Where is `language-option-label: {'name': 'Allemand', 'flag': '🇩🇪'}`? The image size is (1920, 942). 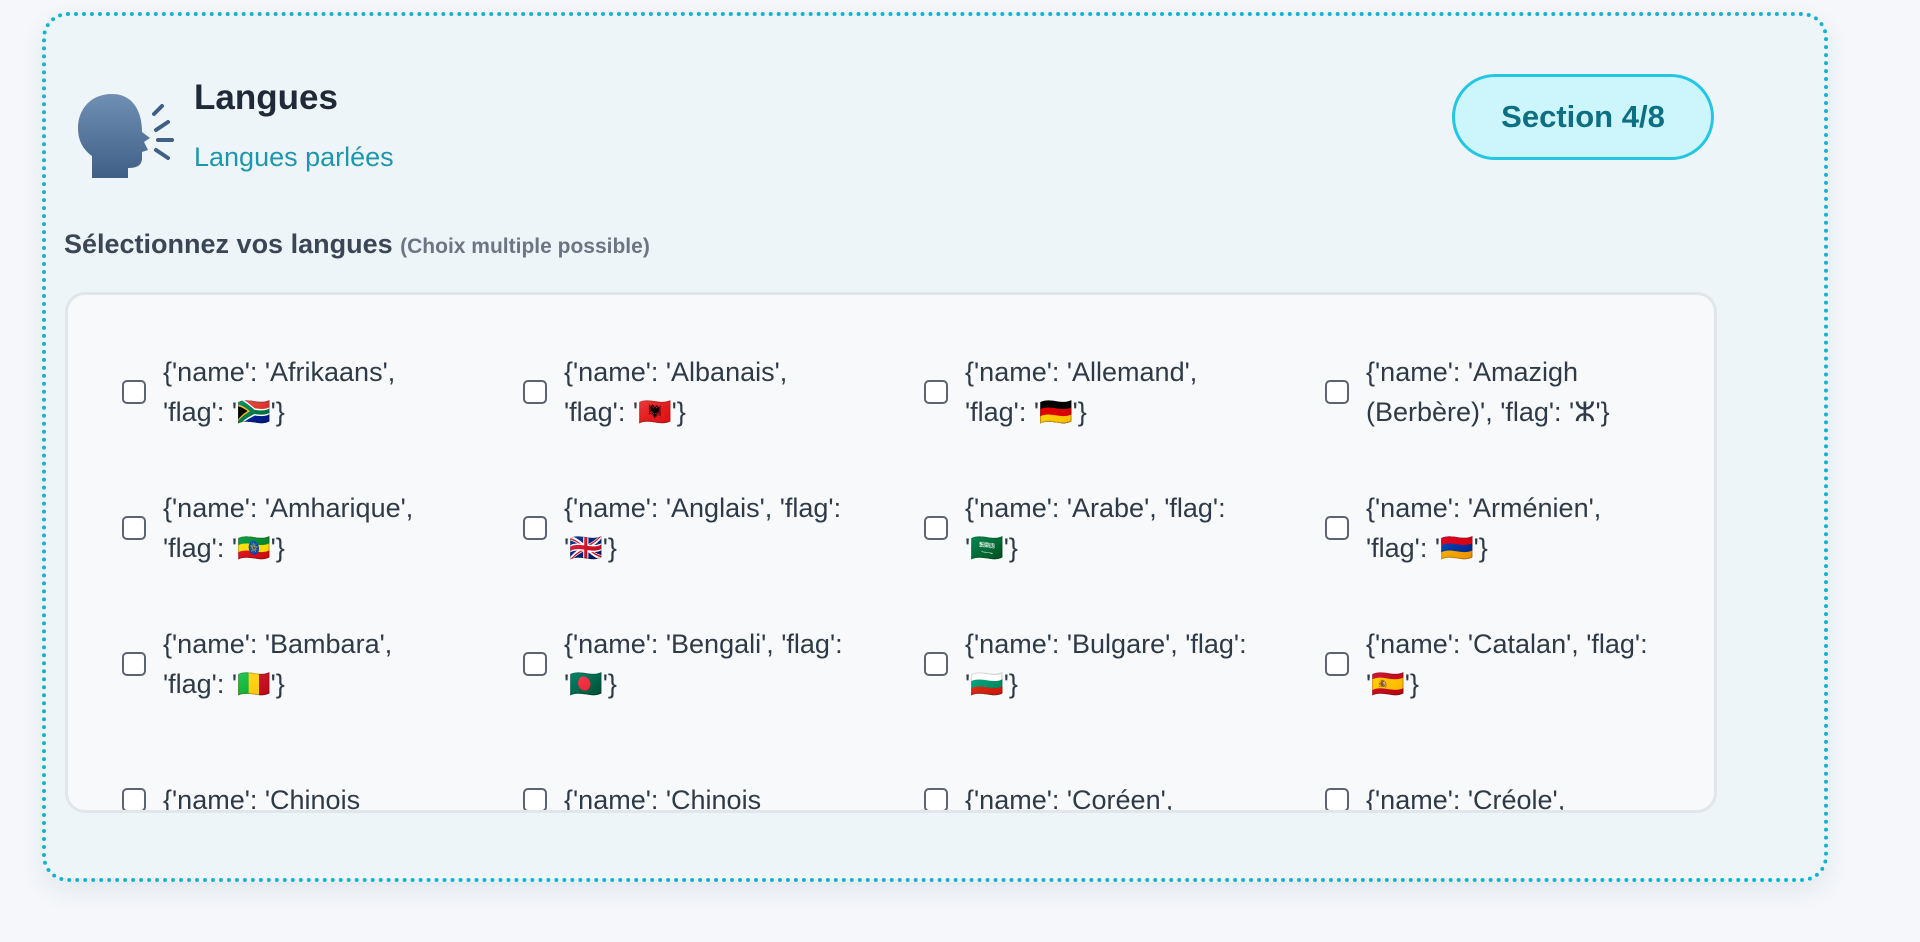
language-option-label: {'name': 'Allemand', 'flag': '🇩🇪'} is located at coordinates (1081, 392).